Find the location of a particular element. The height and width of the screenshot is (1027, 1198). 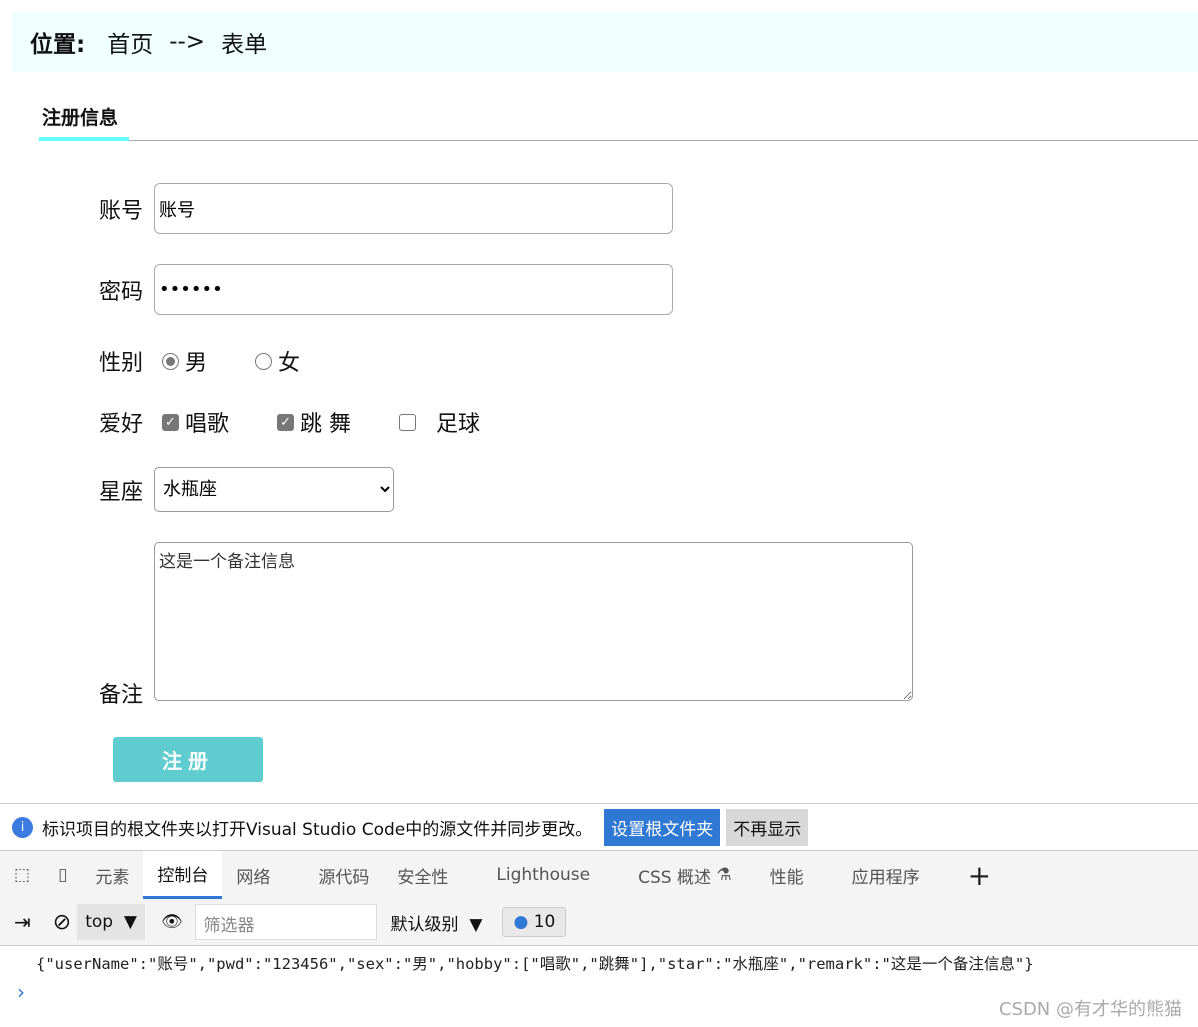

tab-application: 应用程序 is located at coordinates (886, 875).